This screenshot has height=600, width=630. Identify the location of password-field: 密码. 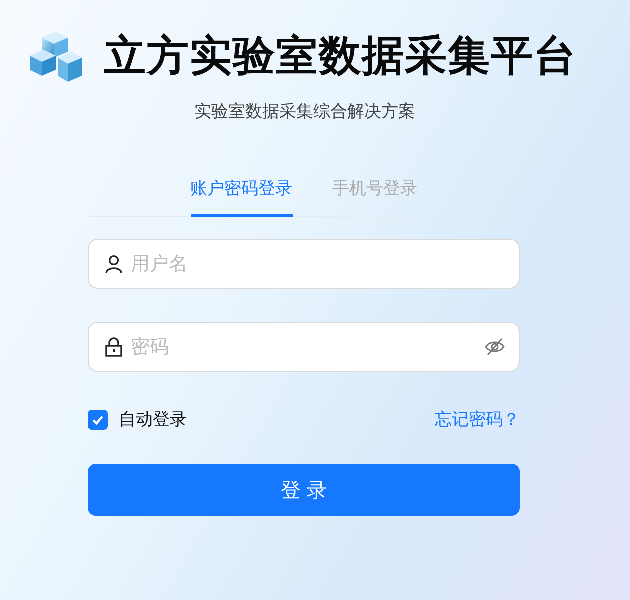
(304, 347).